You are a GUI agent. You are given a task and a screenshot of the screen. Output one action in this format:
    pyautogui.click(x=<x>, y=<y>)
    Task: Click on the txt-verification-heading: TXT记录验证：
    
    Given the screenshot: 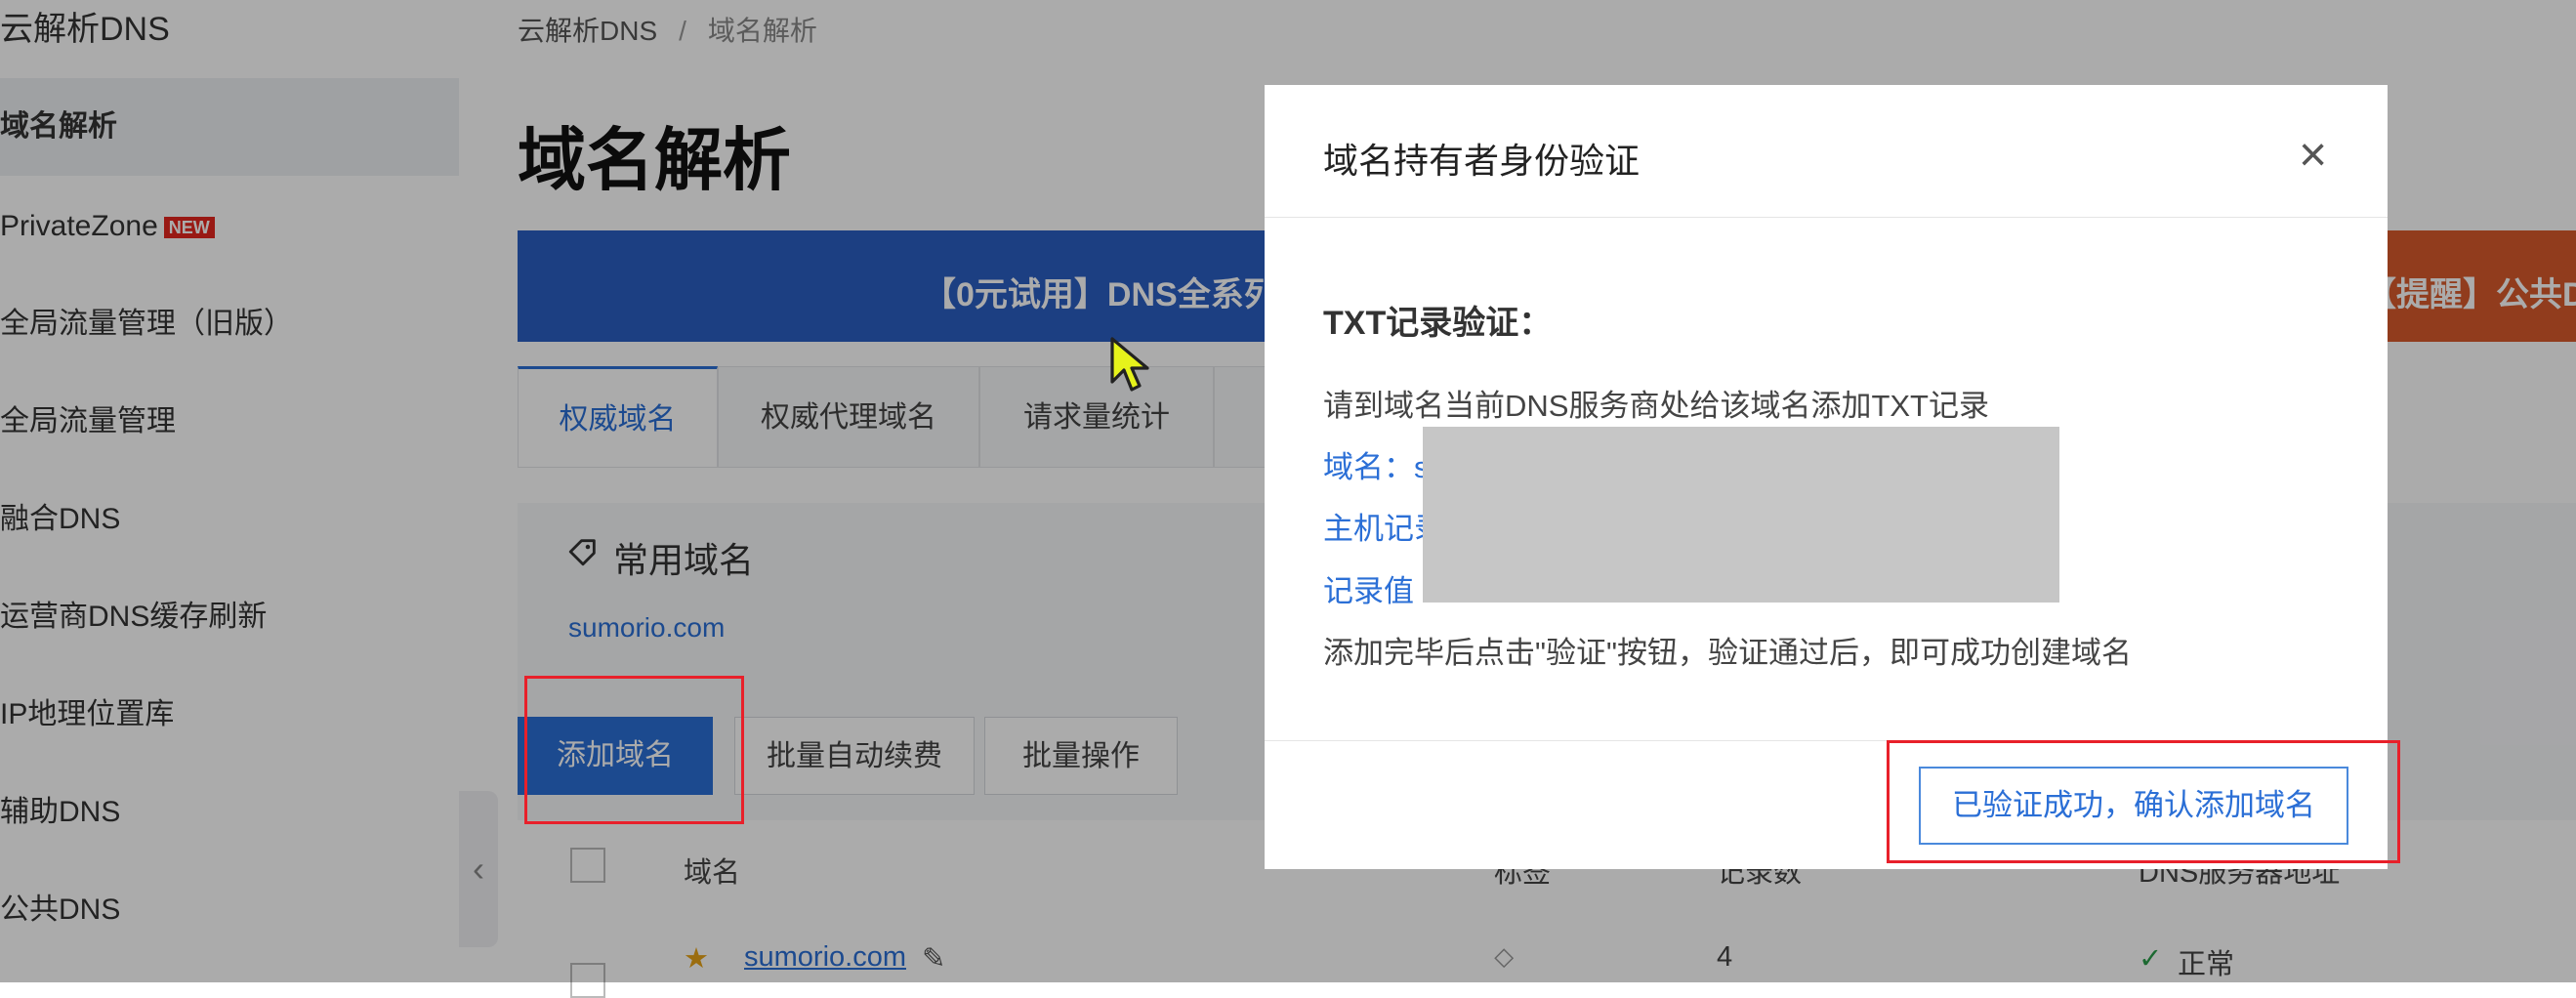 What is the action you would take?
    pyautogui.click(x=1438, y=323)
    